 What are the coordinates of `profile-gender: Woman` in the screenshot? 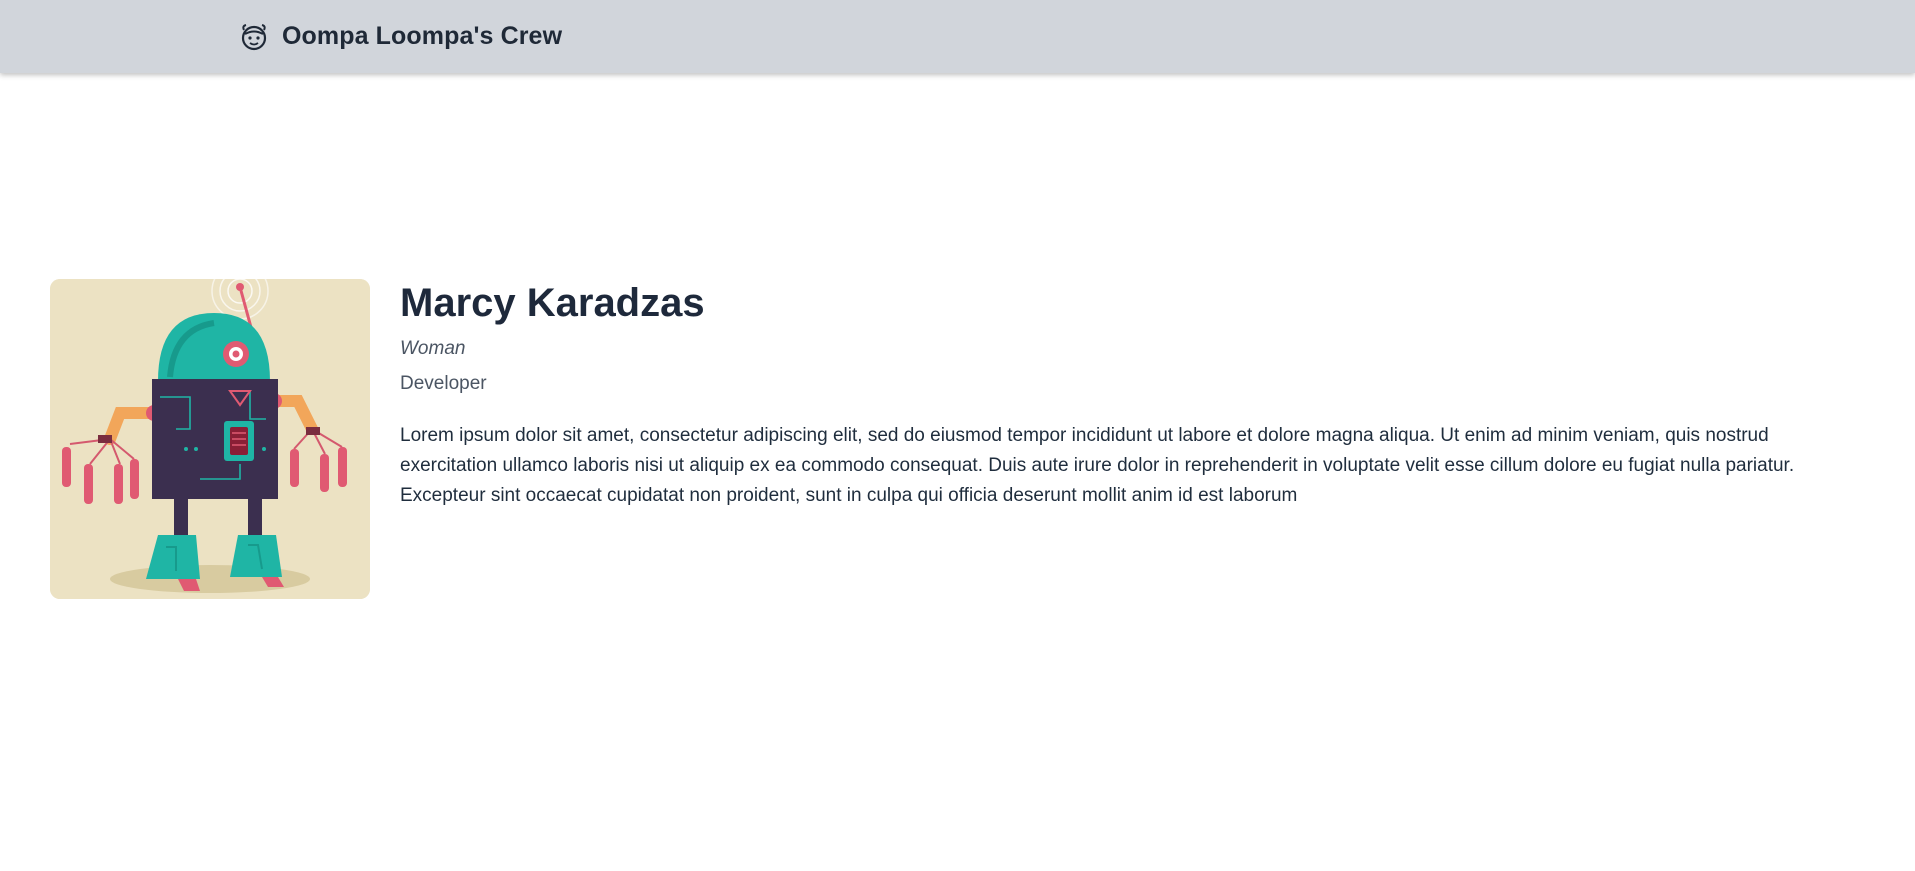 It's located at (433, 348).